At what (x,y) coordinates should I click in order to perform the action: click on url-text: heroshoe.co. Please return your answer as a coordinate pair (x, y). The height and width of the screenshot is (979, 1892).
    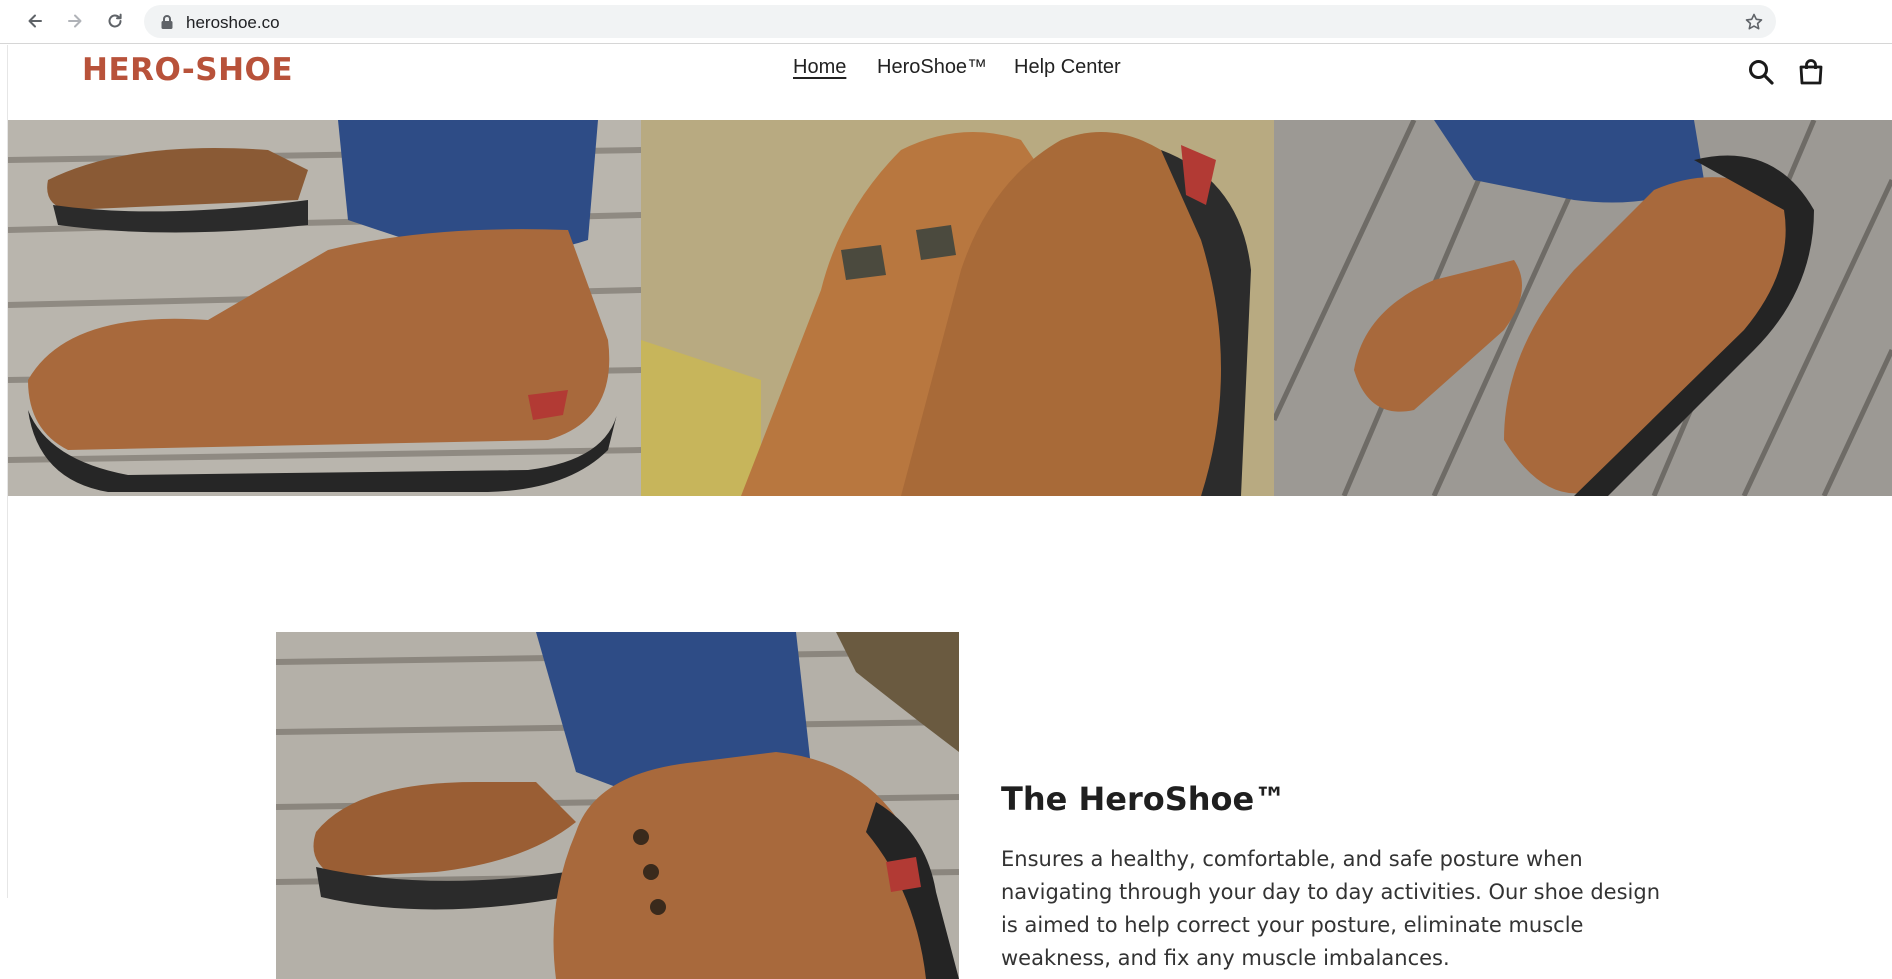
    Looking at the image, I should click on (233, 22).